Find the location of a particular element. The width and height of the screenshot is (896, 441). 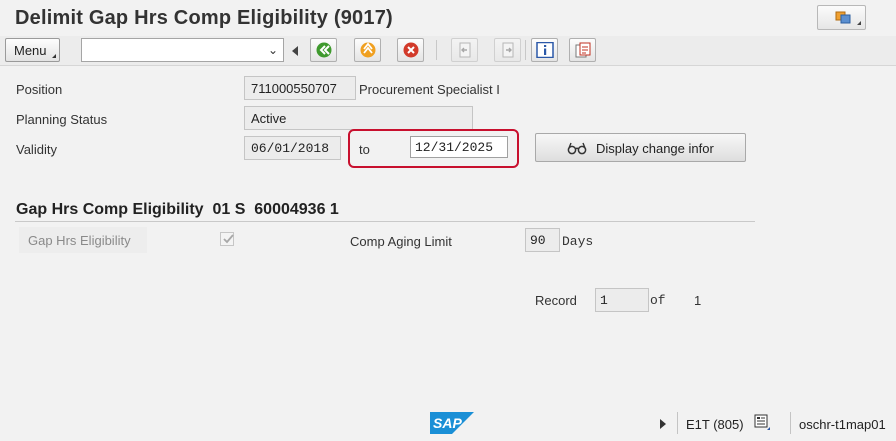

menu-button: Menu is located at coordinates (32, 50).